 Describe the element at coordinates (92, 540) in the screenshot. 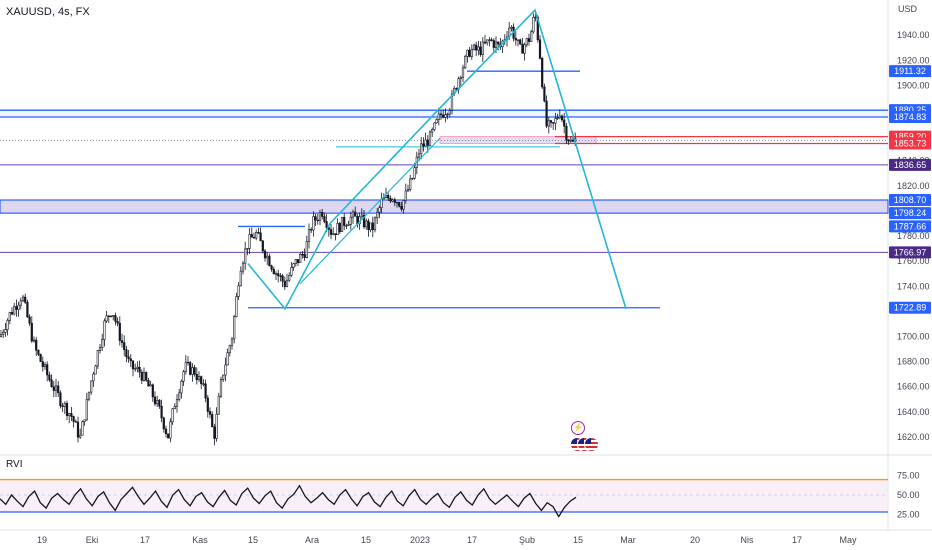

I see `x-tick-label: Eki` at that location.